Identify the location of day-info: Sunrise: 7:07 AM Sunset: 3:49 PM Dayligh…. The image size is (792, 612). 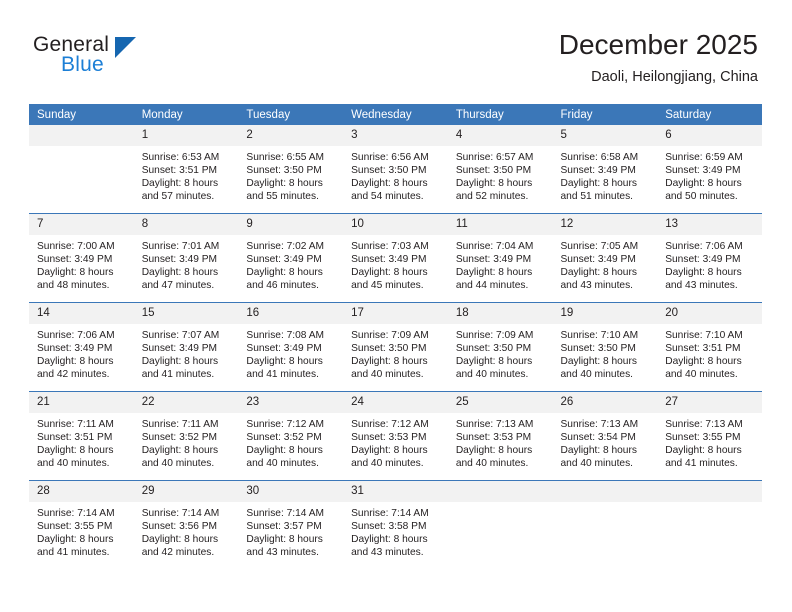
(186, 352).